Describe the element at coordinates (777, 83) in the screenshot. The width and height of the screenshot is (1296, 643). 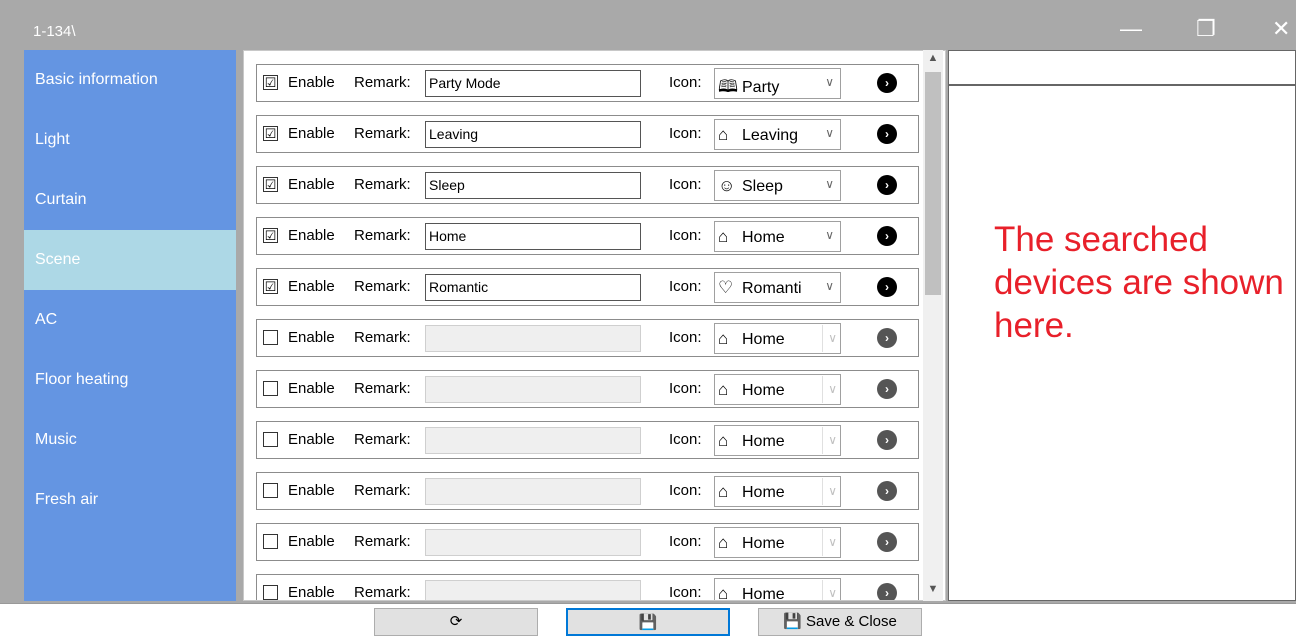
I see `icon-select: 🕮 Party ∨` at that location.